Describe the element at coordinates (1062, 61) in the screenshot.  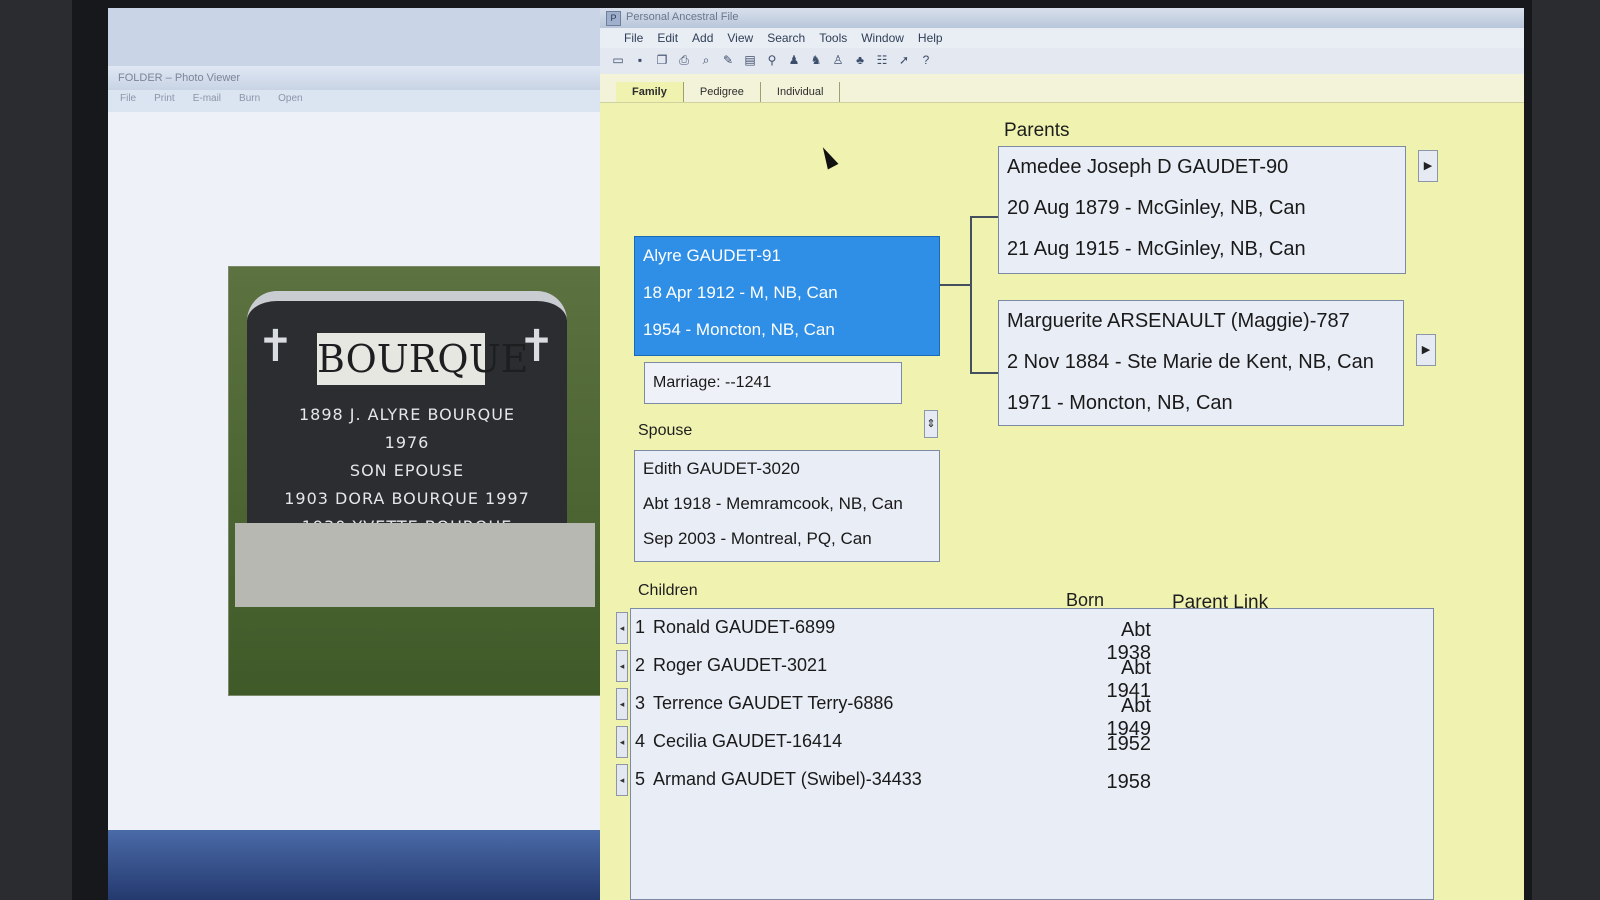
I see `paf-toolbar: ▭ ▪ ❐ ⎙ ⌕ ✎ ▤ ⚲ ♟ ♞ ♙ ♣ ☷ ➚ ?` at that location.